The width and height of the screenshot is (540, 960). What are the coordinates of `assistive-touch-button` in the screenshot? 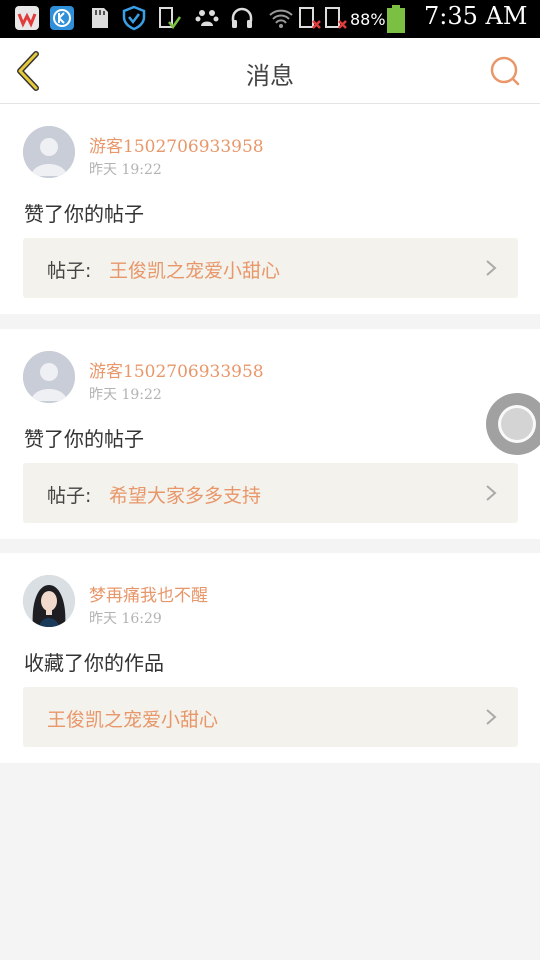 It's located at (513, 424).